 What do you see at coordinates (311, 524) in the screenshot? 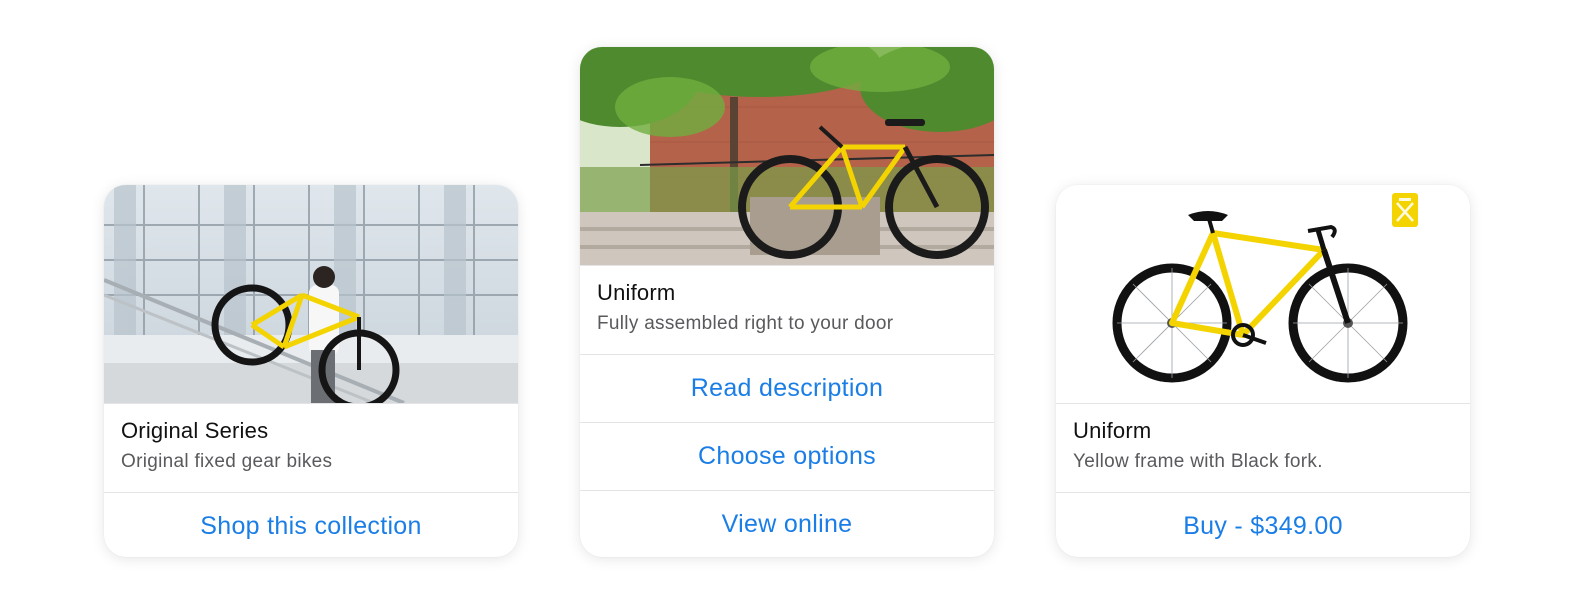
I see `shop-collection-button: Shop this collection` at bounding box center [311, 524].